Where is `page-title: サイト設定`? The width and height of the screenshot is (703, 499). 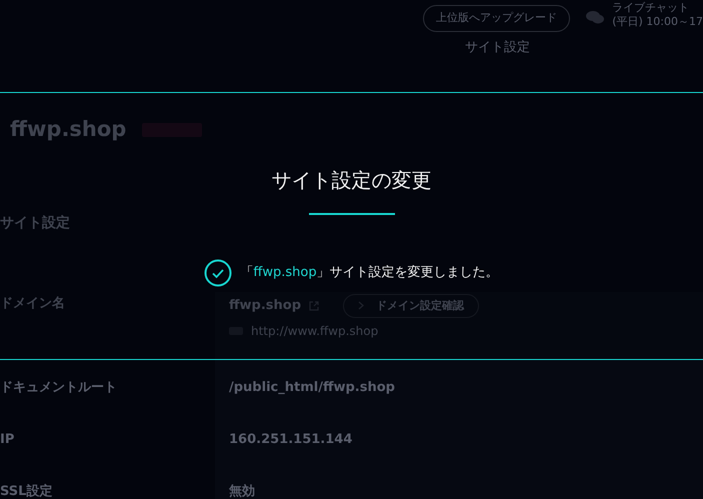 page-title: サイト設定 is located at coordinates (498, 47).